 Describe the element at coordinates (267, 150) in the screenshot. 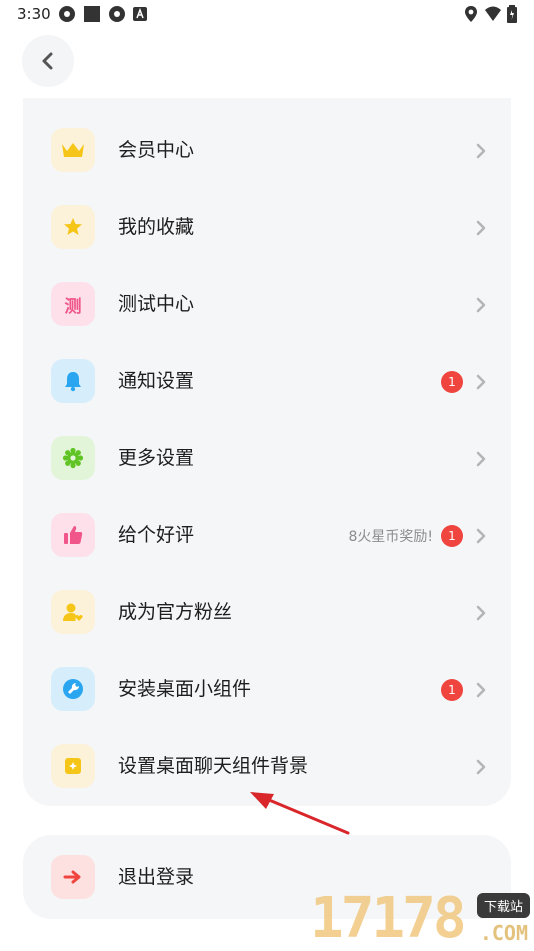

I see `menu-item-vip-center: 会员中心` at that location.